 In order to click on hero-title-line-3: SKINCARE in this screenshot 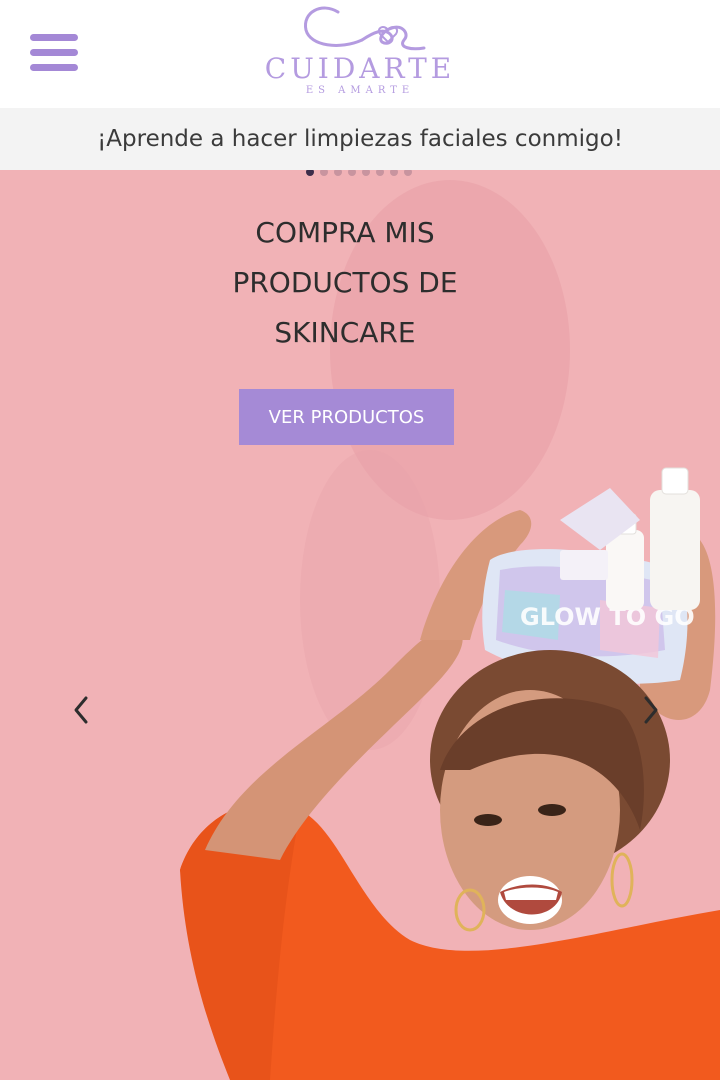, I will do `click(345, 332)`.